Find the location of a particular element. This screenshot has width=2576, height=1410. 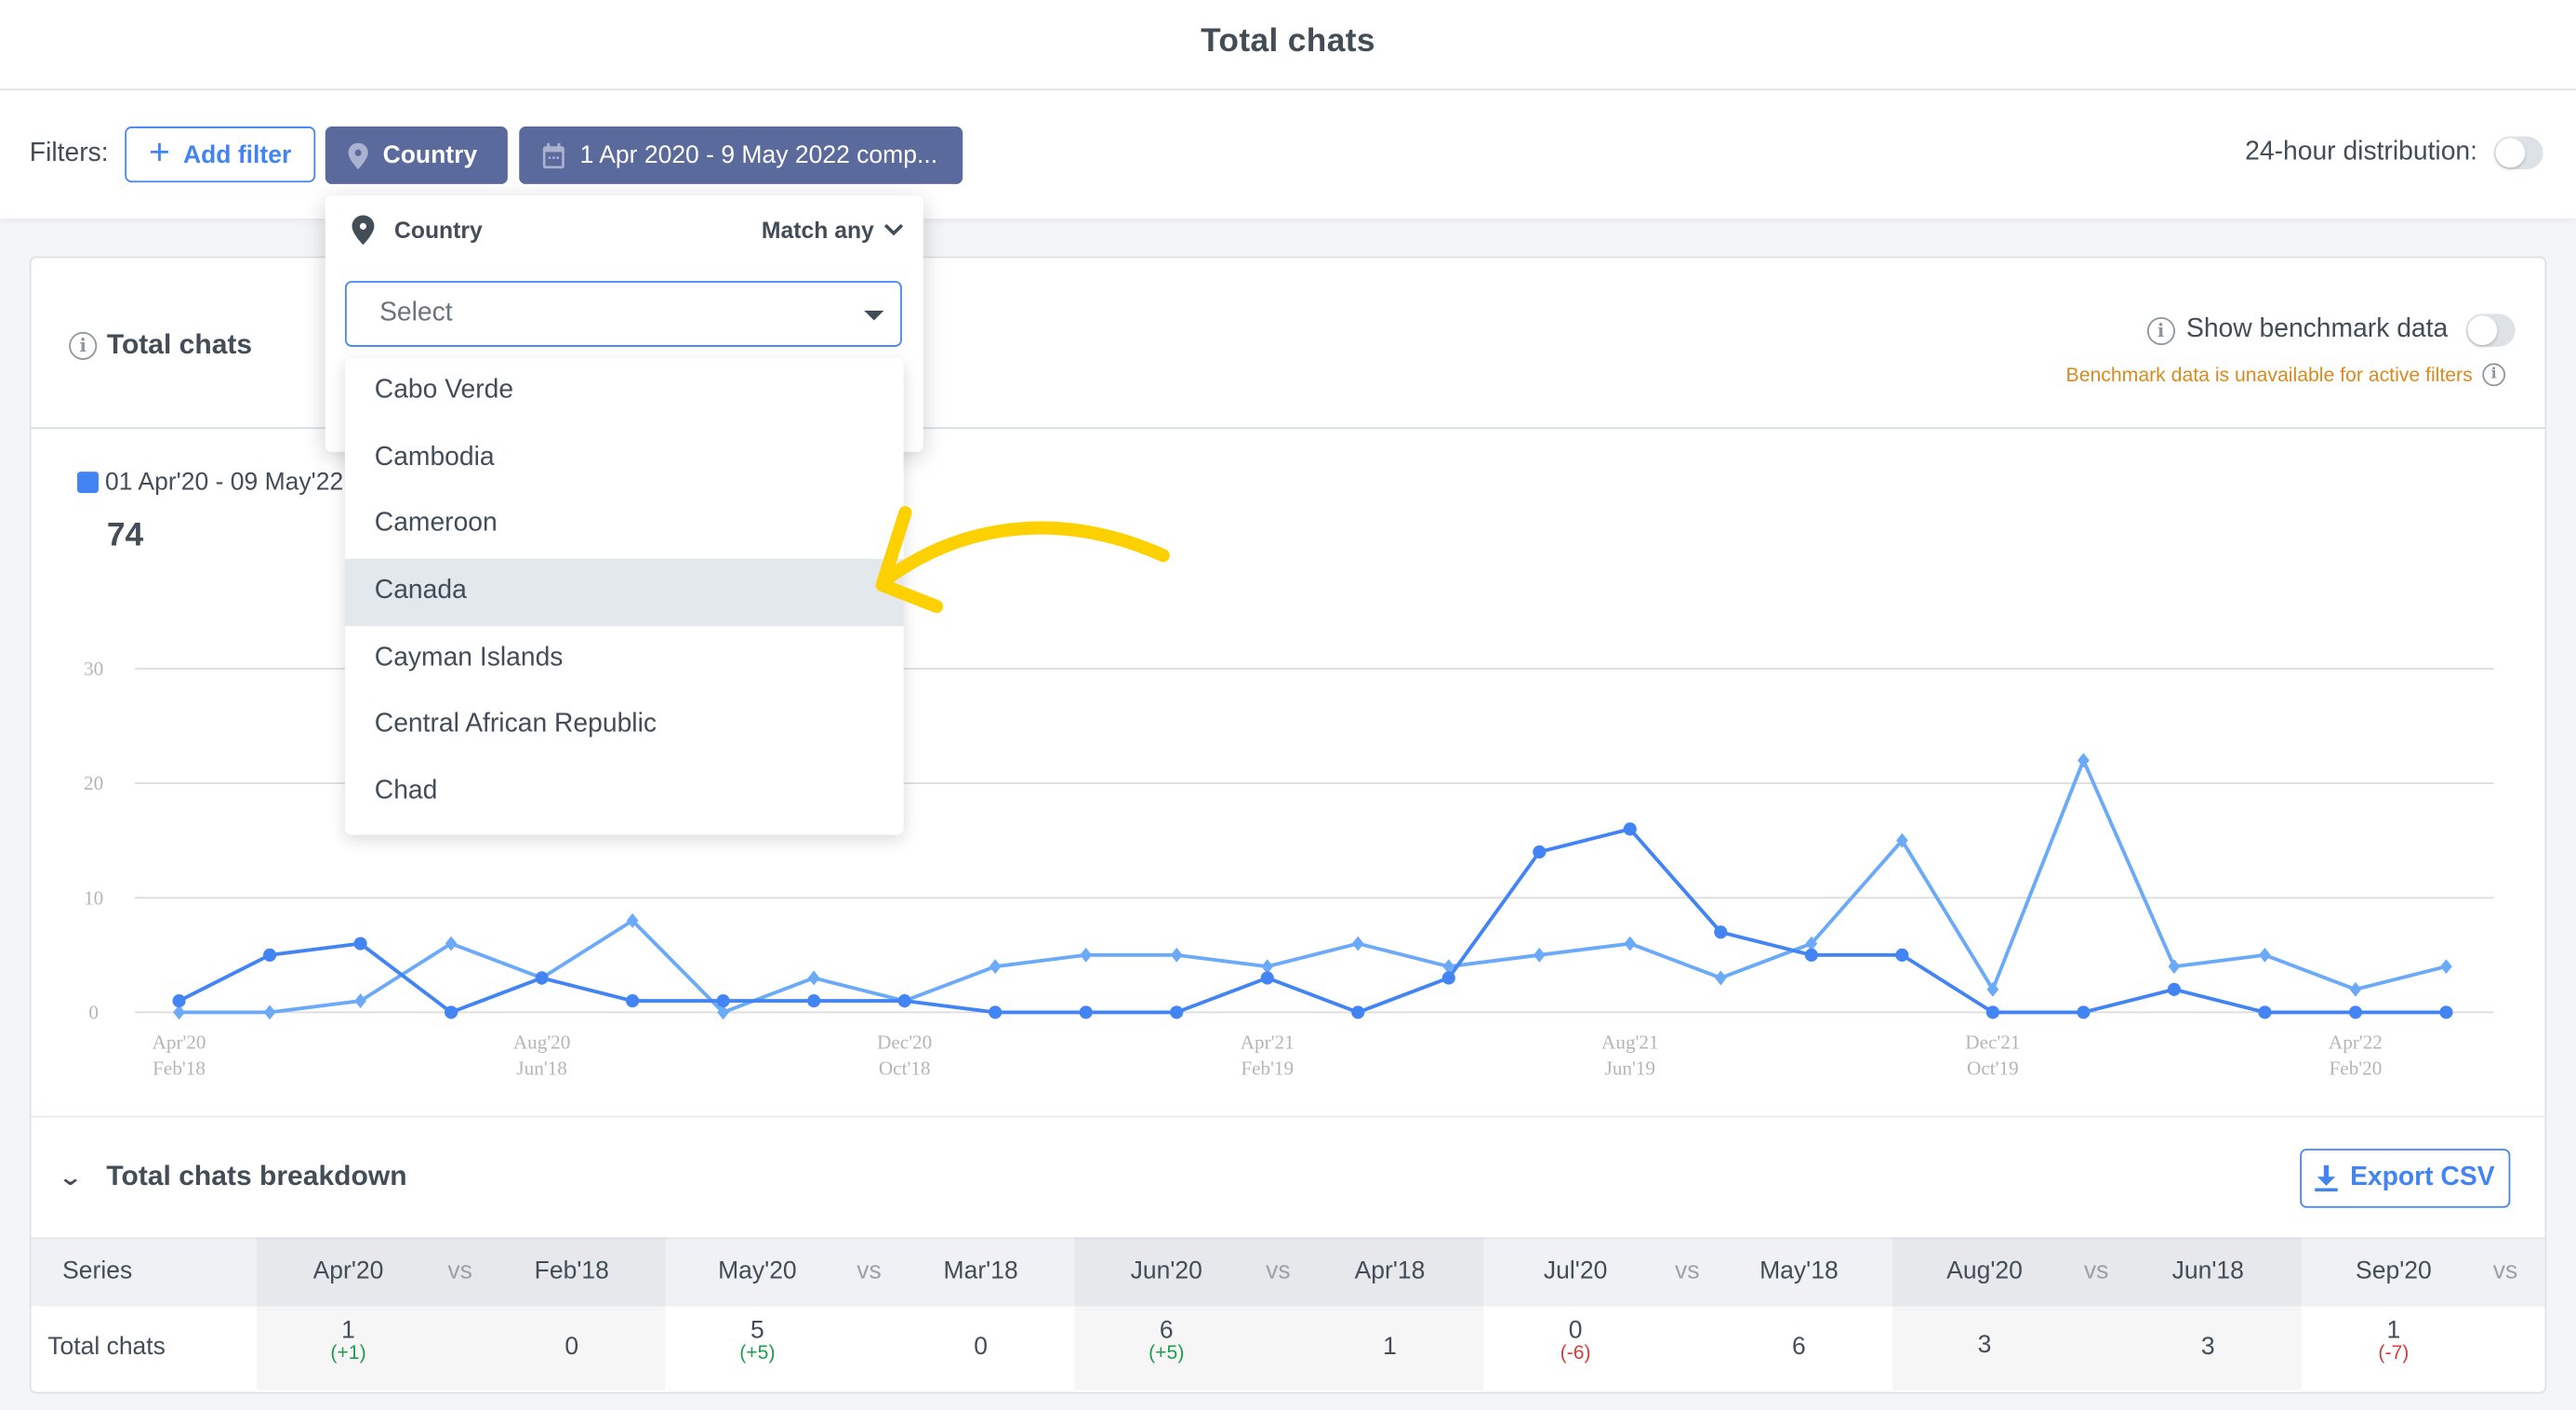

current-value: 0 (-6) is located at coordinates (1575, 1340).